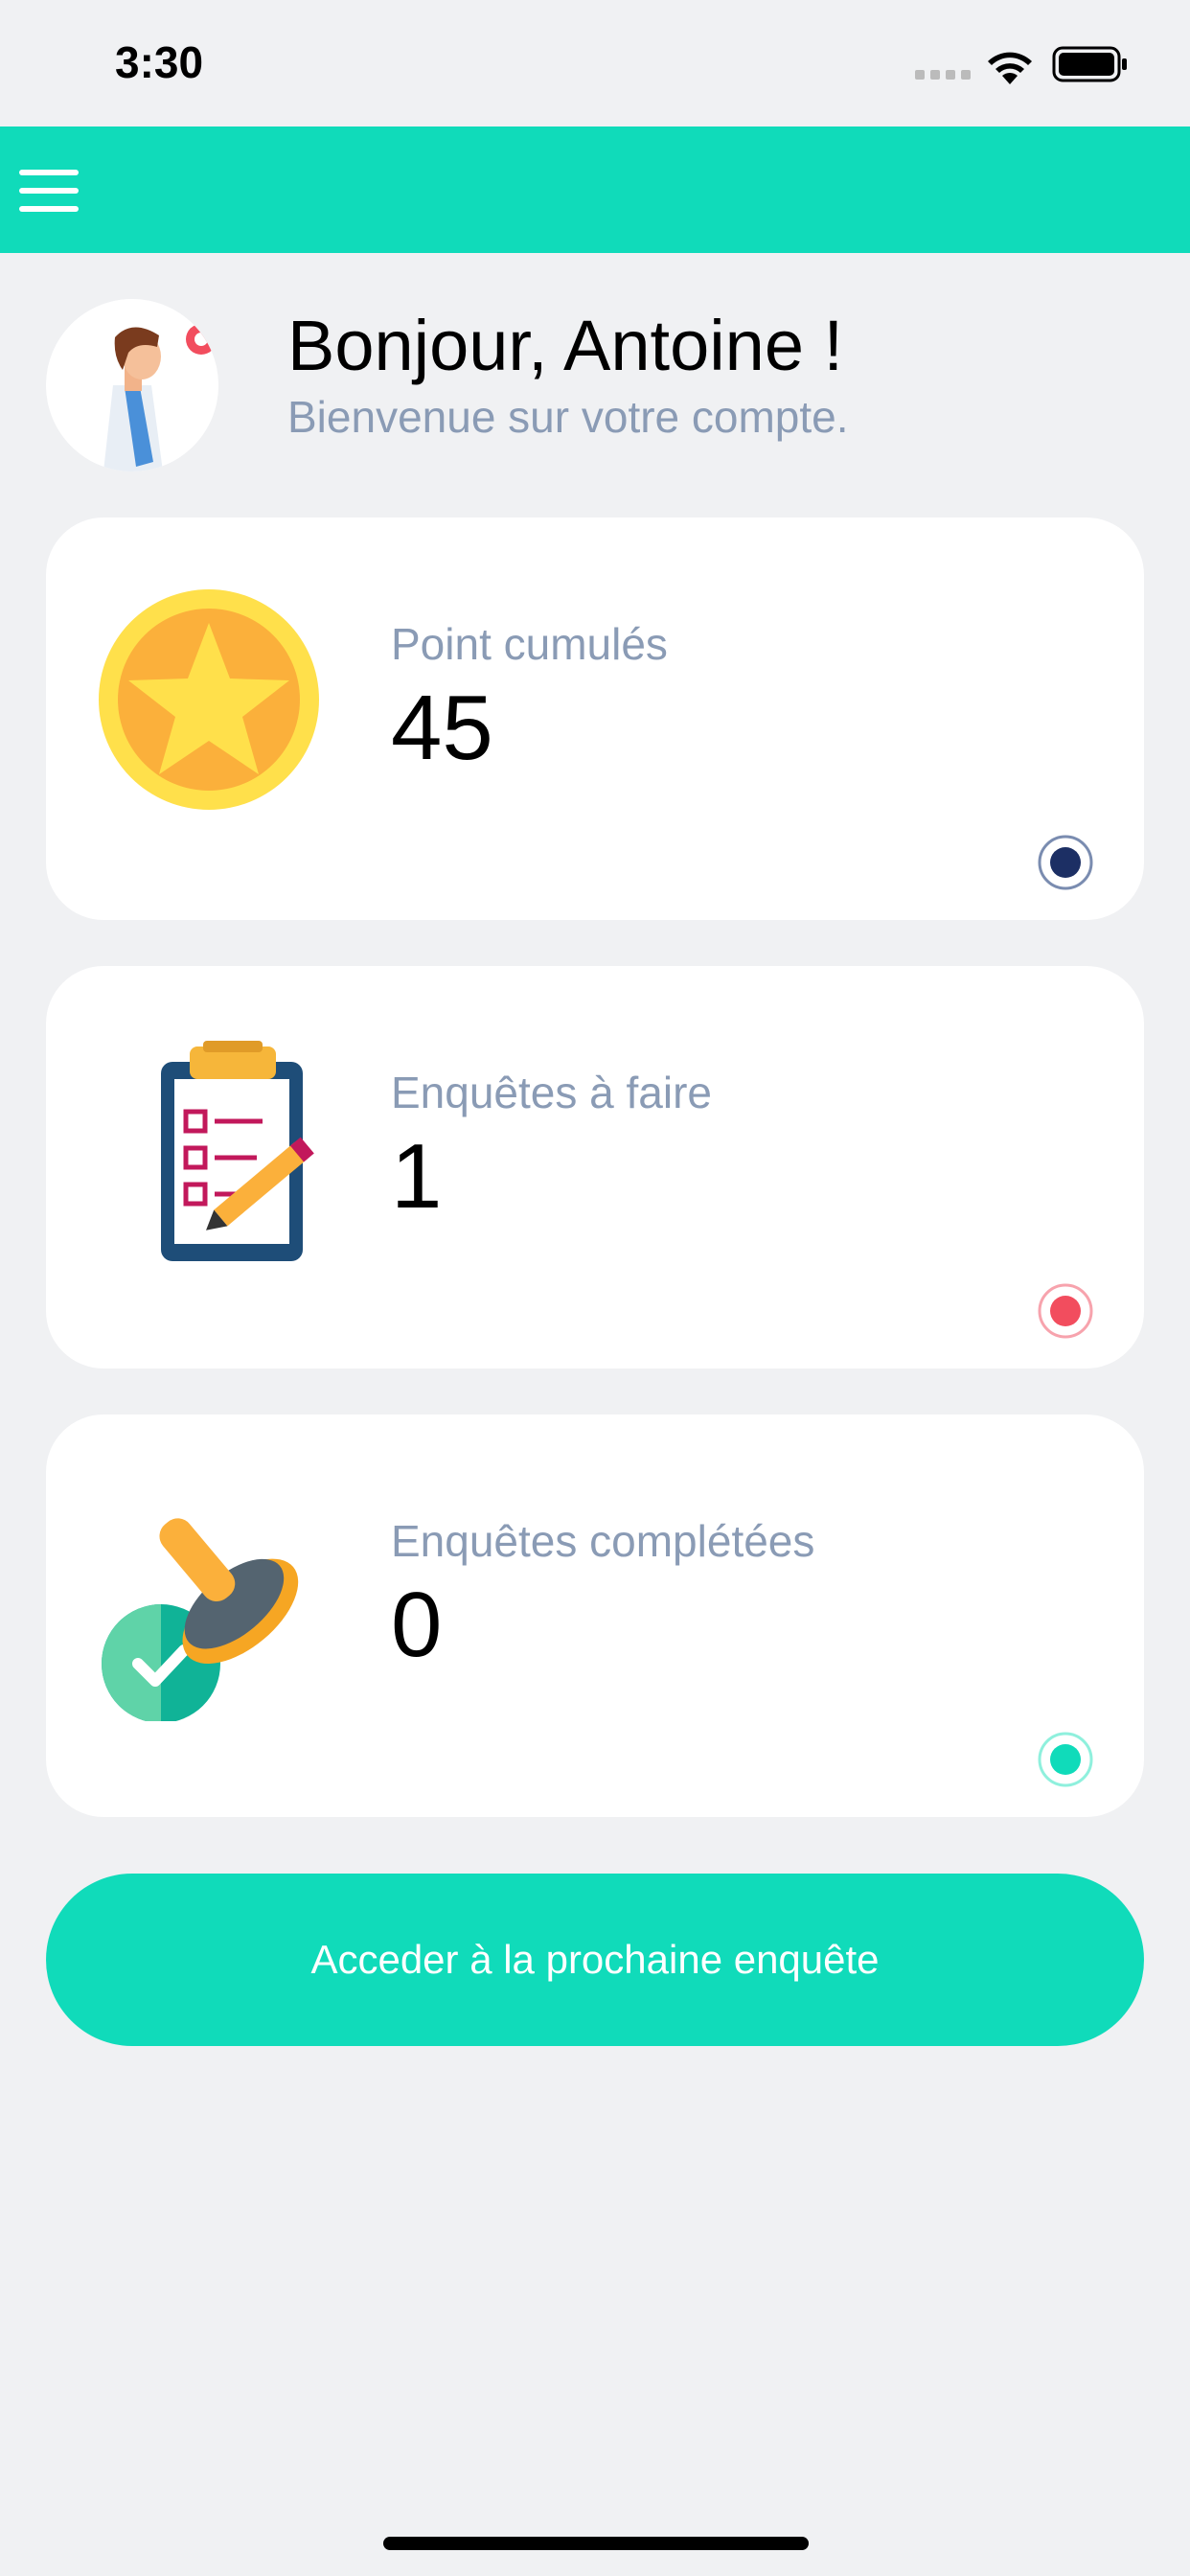 The image size is (1190, 2576). I want to click on surveys-completed-card: Enquêtes complétées 0, so click(595, 1615).